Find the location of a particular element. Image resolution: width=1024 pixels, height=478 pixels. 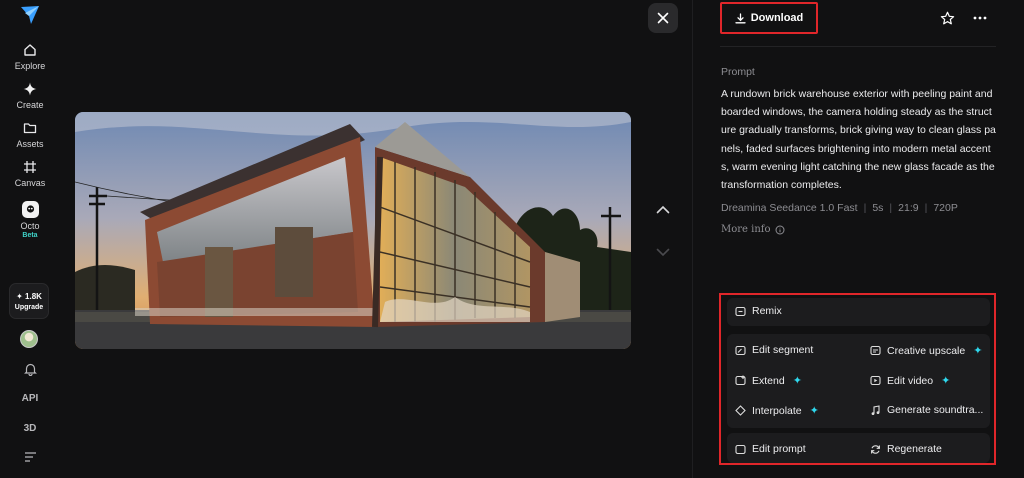

more-info-link: More info is located at coordinates (753, 229).